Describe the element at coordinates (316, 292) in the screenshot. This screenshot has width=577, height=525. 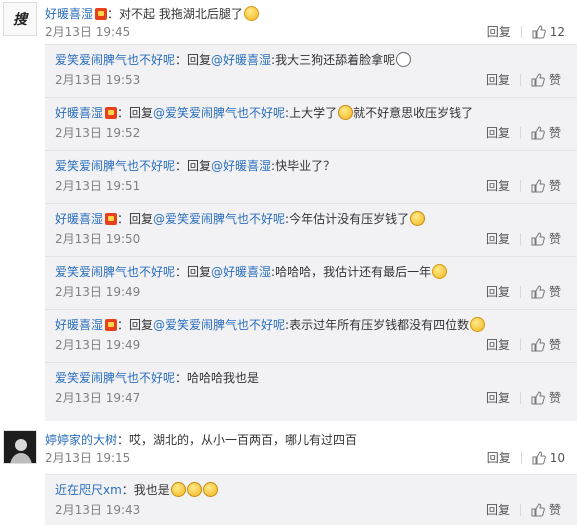
I see `reply-meta: 2月13日 19:49 回复 赞` at that location.